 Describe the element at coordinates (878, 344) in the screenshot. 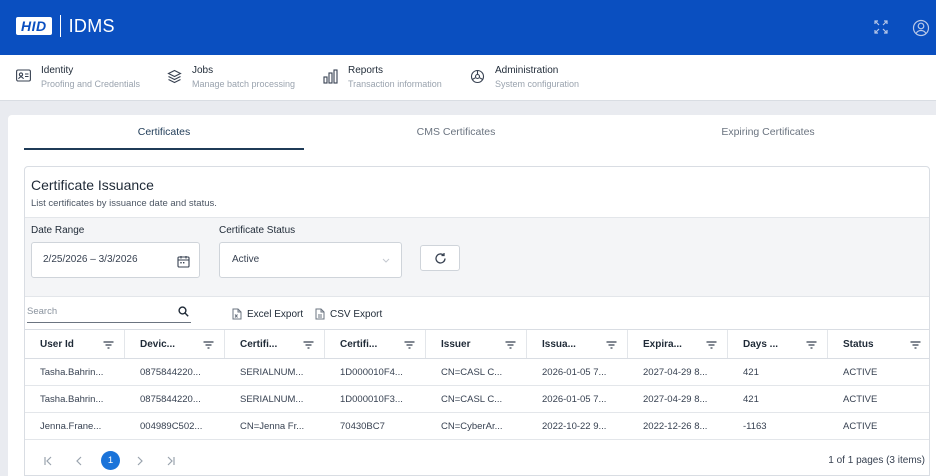

I see `column-header-status: Status` at that location.